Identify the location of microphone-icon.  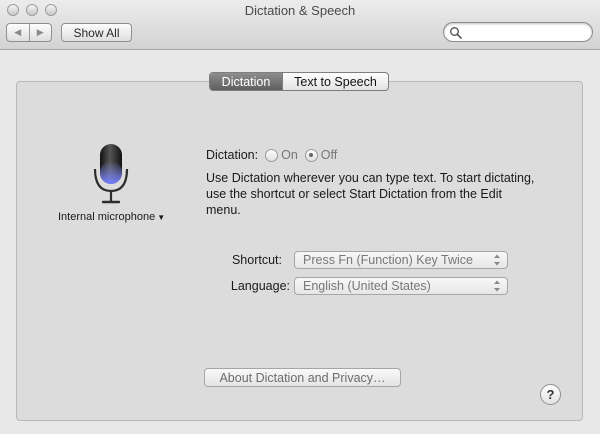
(111, 174).